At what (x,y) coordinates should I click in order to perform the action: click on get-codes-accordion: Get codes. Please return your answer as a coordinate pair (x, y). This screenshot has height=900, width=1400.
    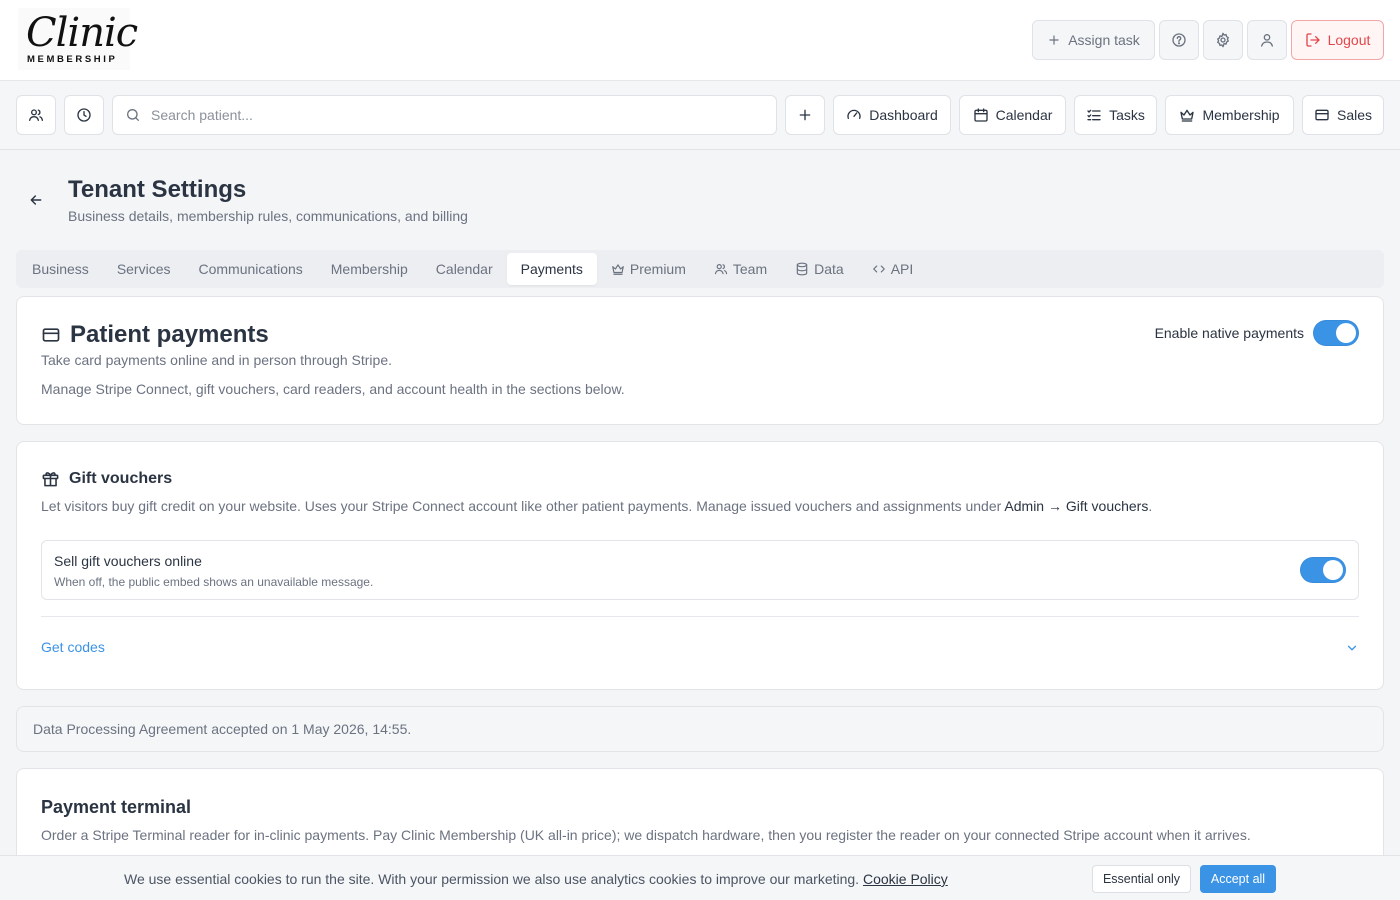
    Looking at the image, I should click on (700, 647).